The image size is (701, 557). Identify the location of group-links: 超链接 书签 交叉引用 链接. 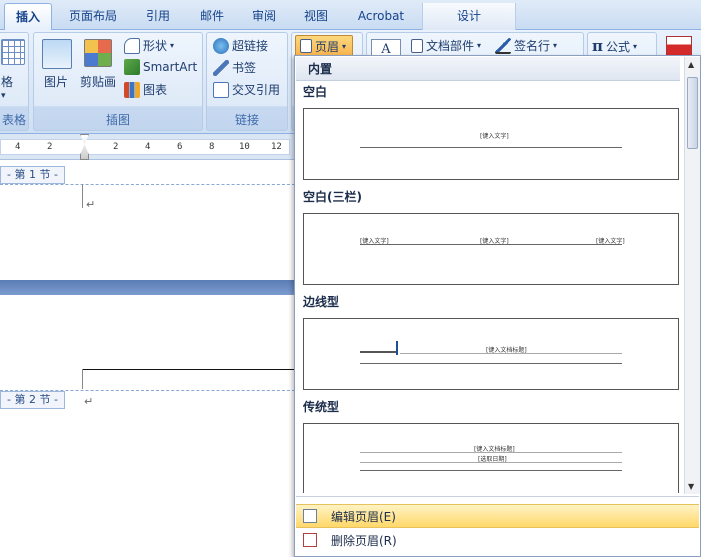
(247, 81).